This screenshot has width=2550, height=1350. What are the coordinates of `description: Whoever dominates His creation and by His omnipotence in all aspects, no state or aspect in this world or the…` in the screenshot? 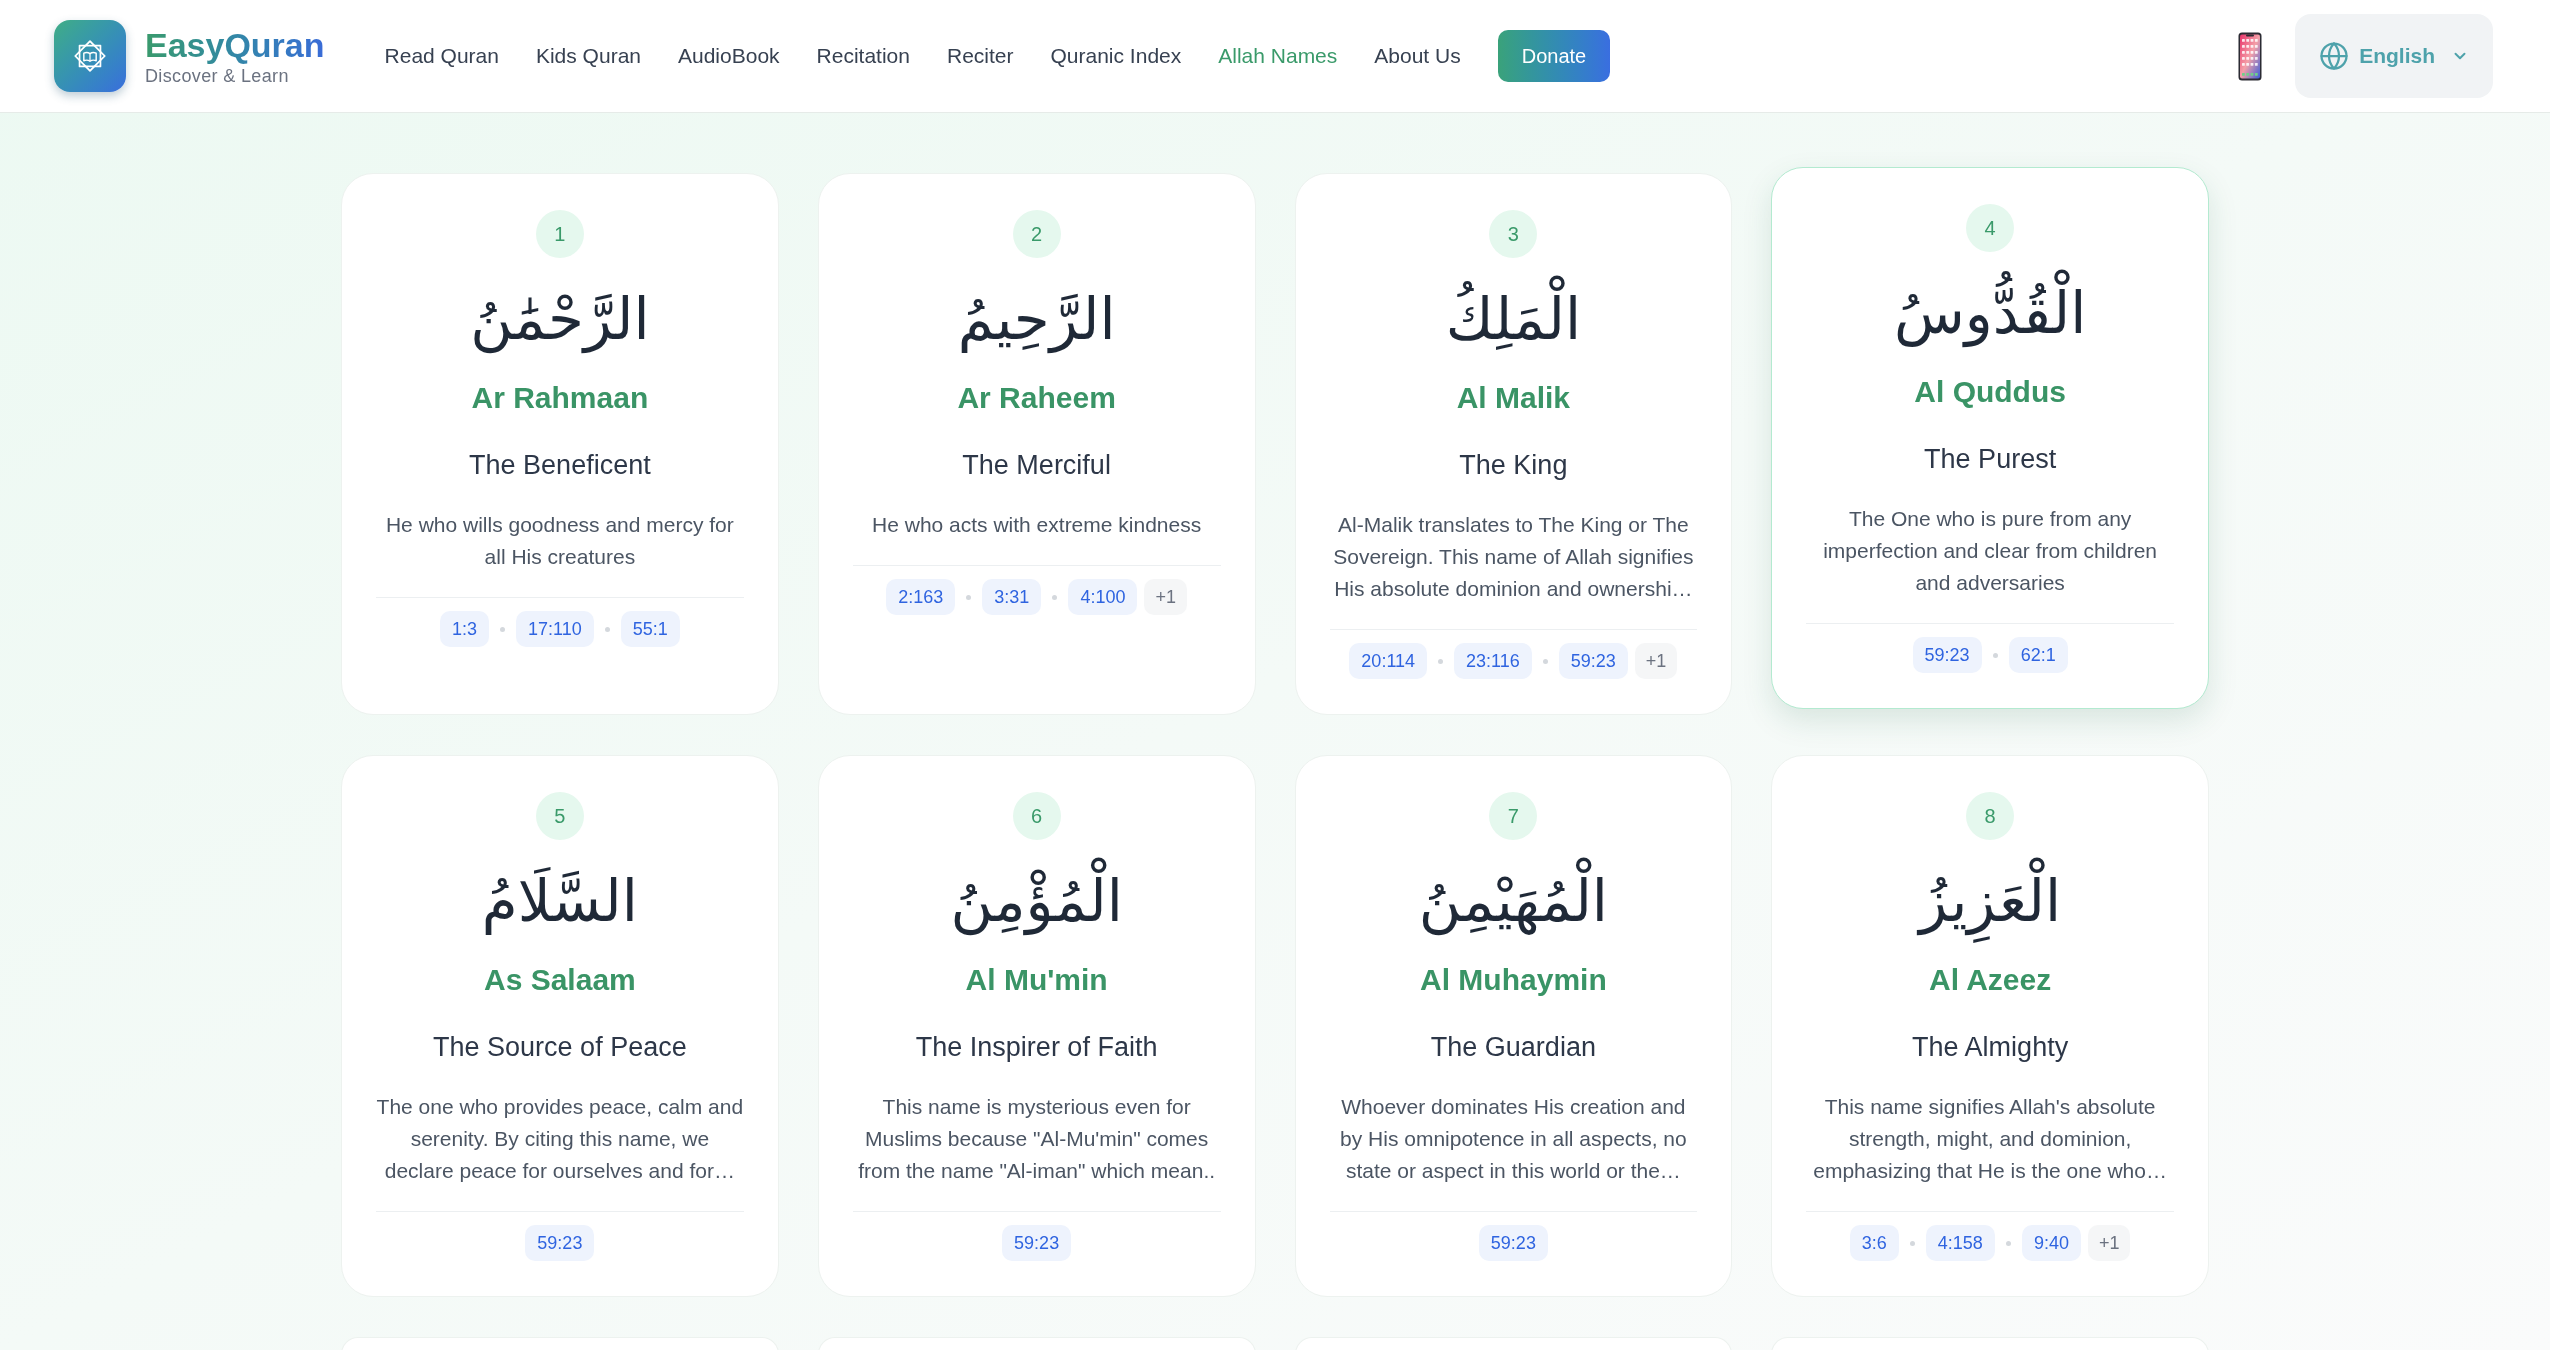 It's located at (1513, 1139).